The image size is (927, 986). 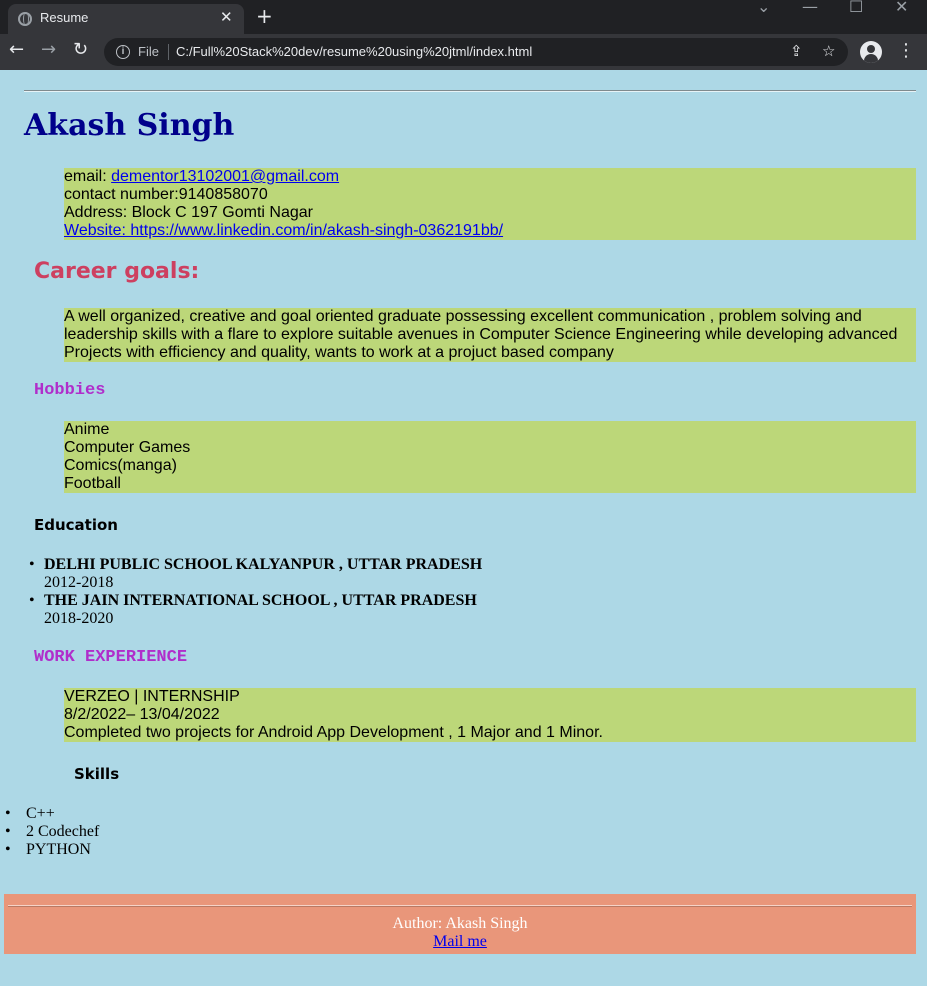 I want to click on bookmark-star-icon: ☆, so click(x=828, y=51).